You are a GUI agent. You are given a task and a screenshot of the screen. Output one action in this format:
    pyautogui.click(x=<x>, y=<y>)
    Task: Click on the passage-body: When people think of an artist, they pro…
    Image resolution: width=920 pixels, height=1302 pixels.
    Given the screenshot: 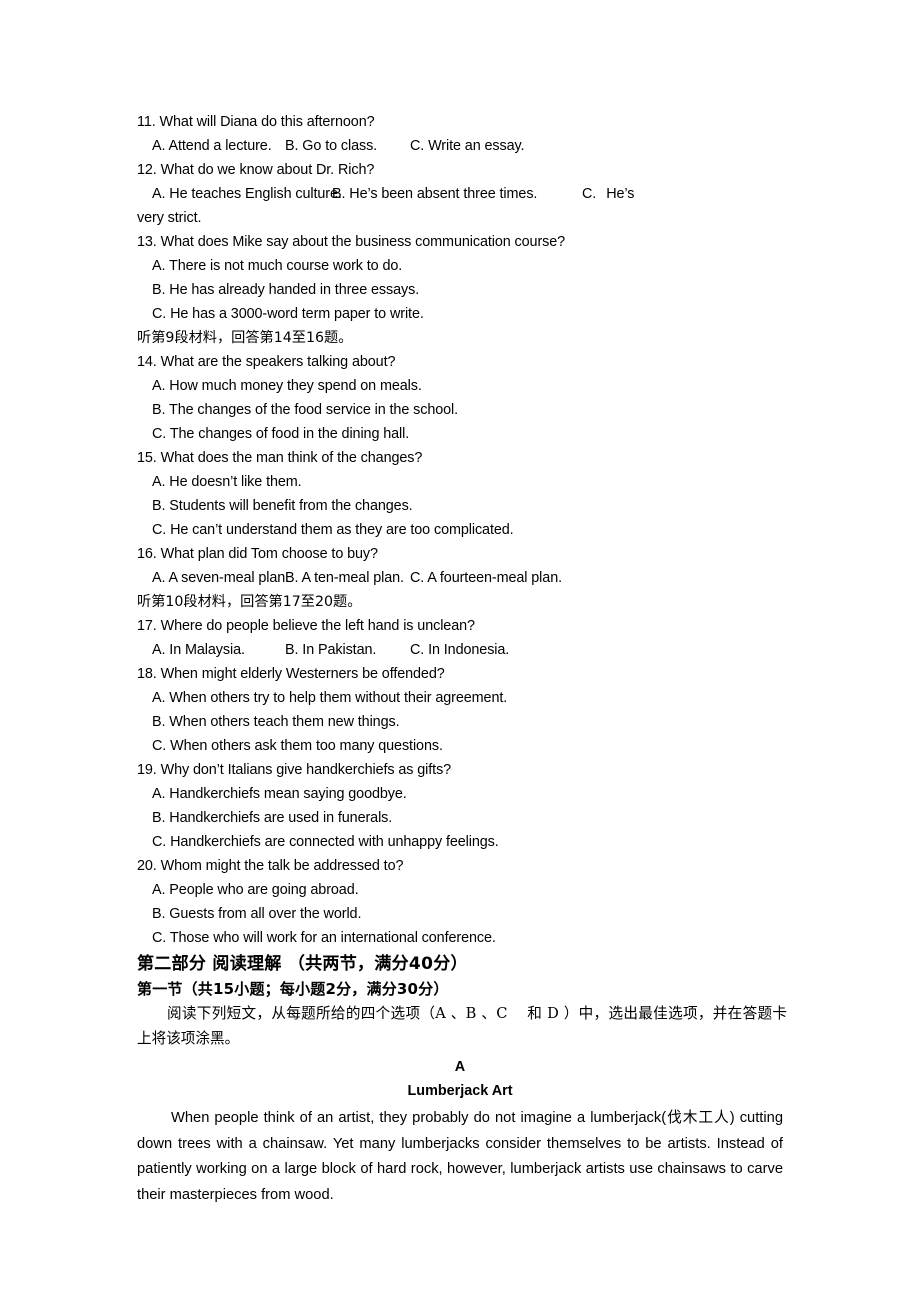 What is the action you would take?
    pyautogui.click(x=460, y=1156)
    